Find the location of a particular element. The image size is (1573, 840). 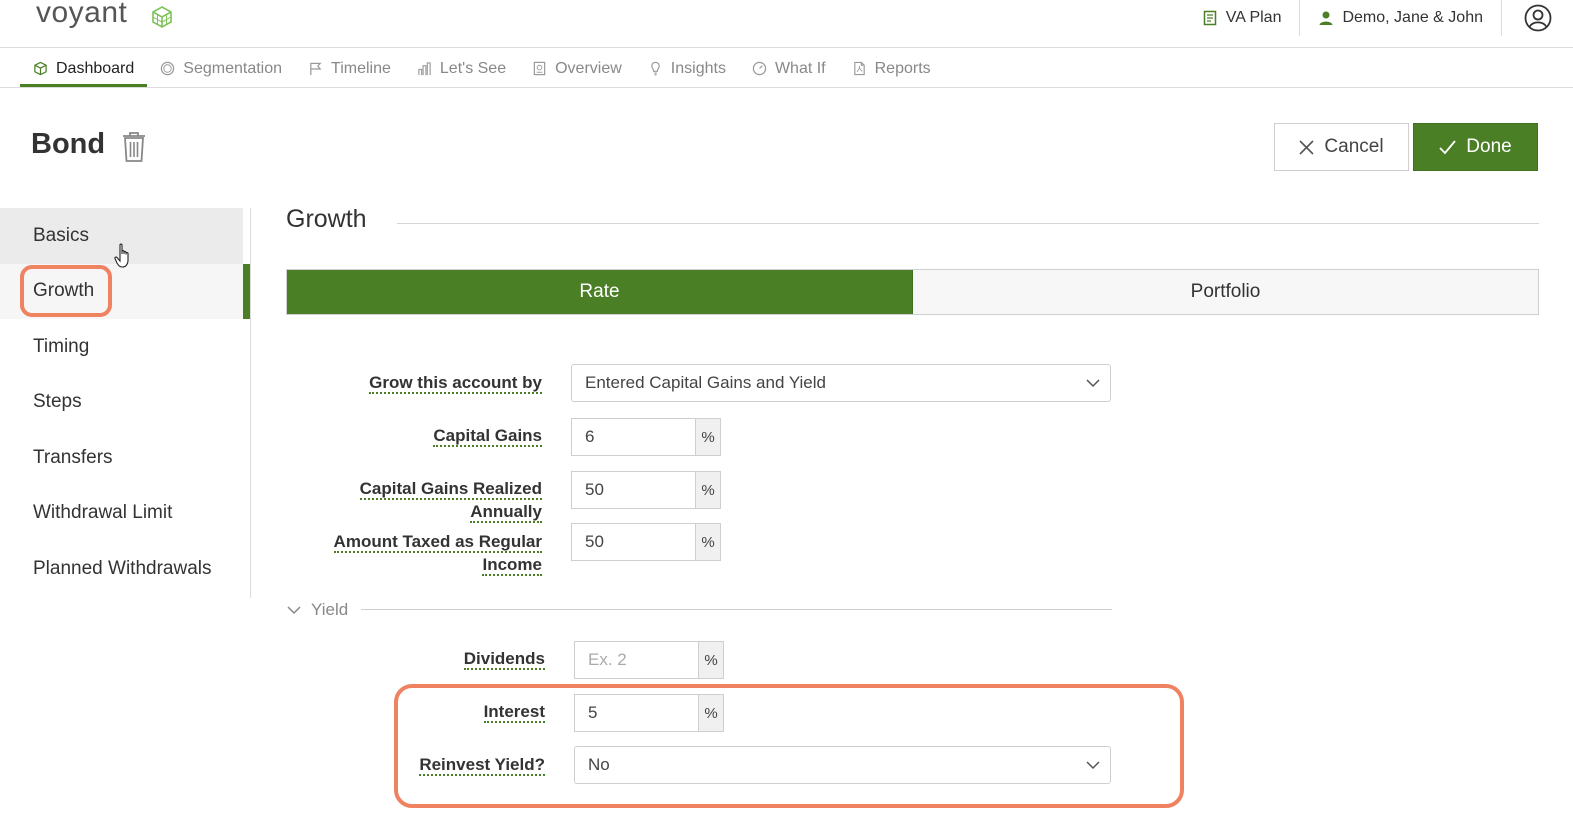

tab-what-if: What If is located at coordinates (789, 68).